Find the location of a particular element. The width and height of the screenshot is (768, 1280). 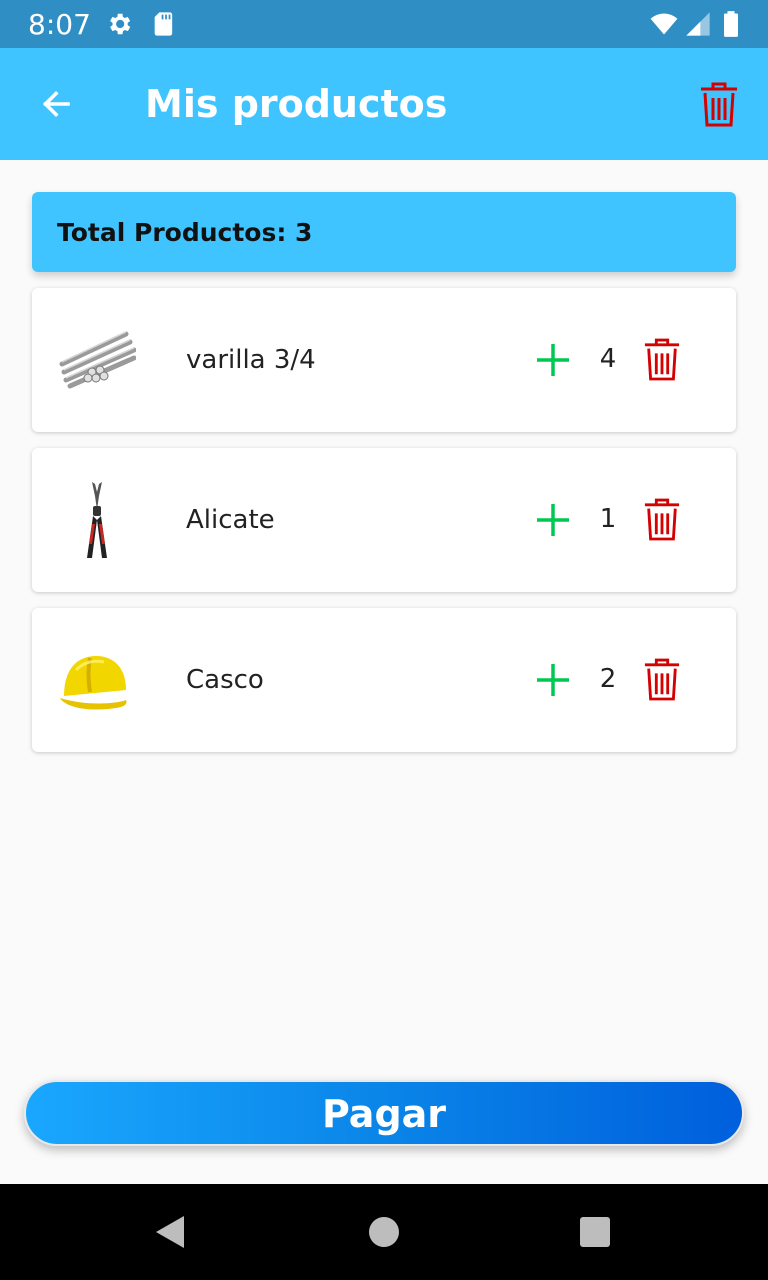

home-circle-icon is located at coordinates (384, 1232).